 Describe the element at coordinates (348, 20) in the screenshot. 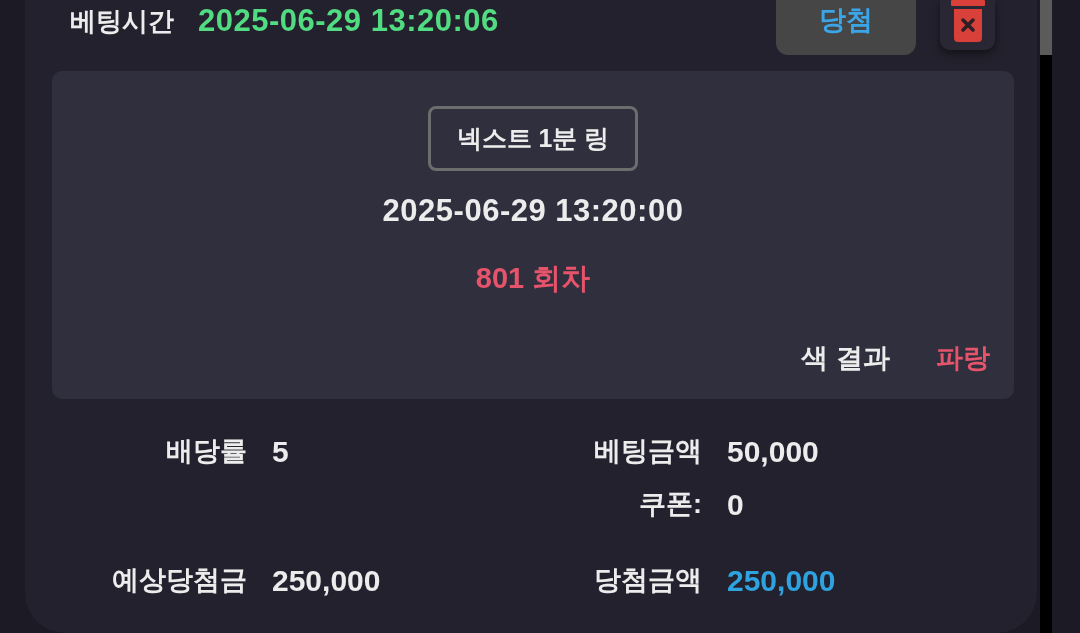

I see `bet-time-value: 2025-06-29 13:20:06` at that location.